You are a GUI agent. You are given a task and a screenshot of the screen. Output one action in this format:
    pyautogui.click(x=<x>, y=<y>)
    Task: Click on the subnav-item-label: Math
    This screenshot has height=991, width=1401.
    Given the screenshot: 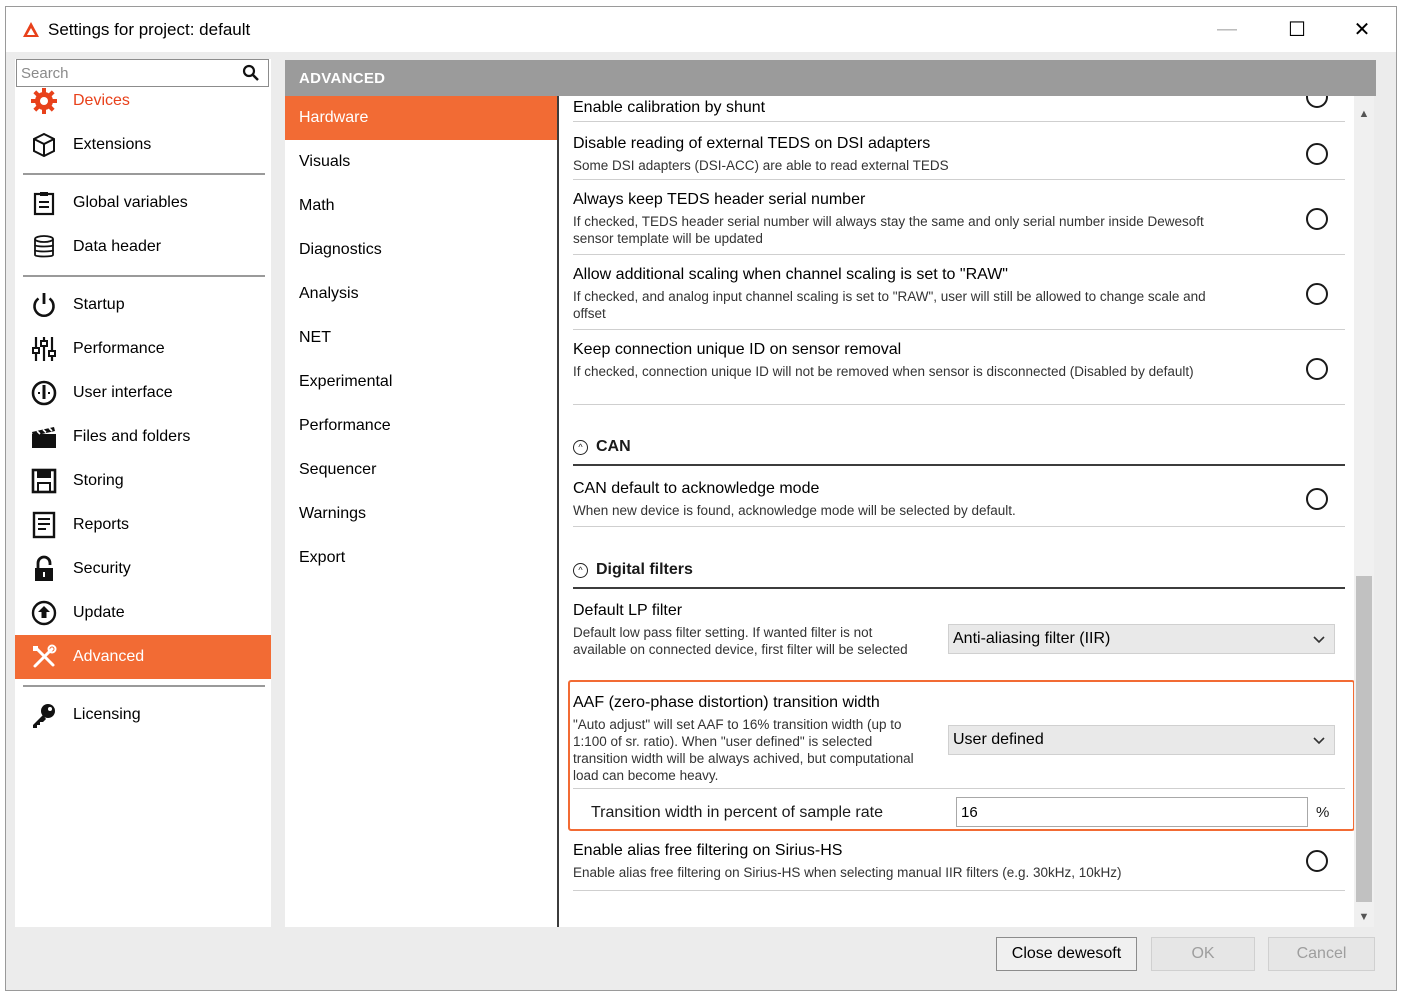 What is the action you would take?
    pyautogui.click(x=317, y=205)
    